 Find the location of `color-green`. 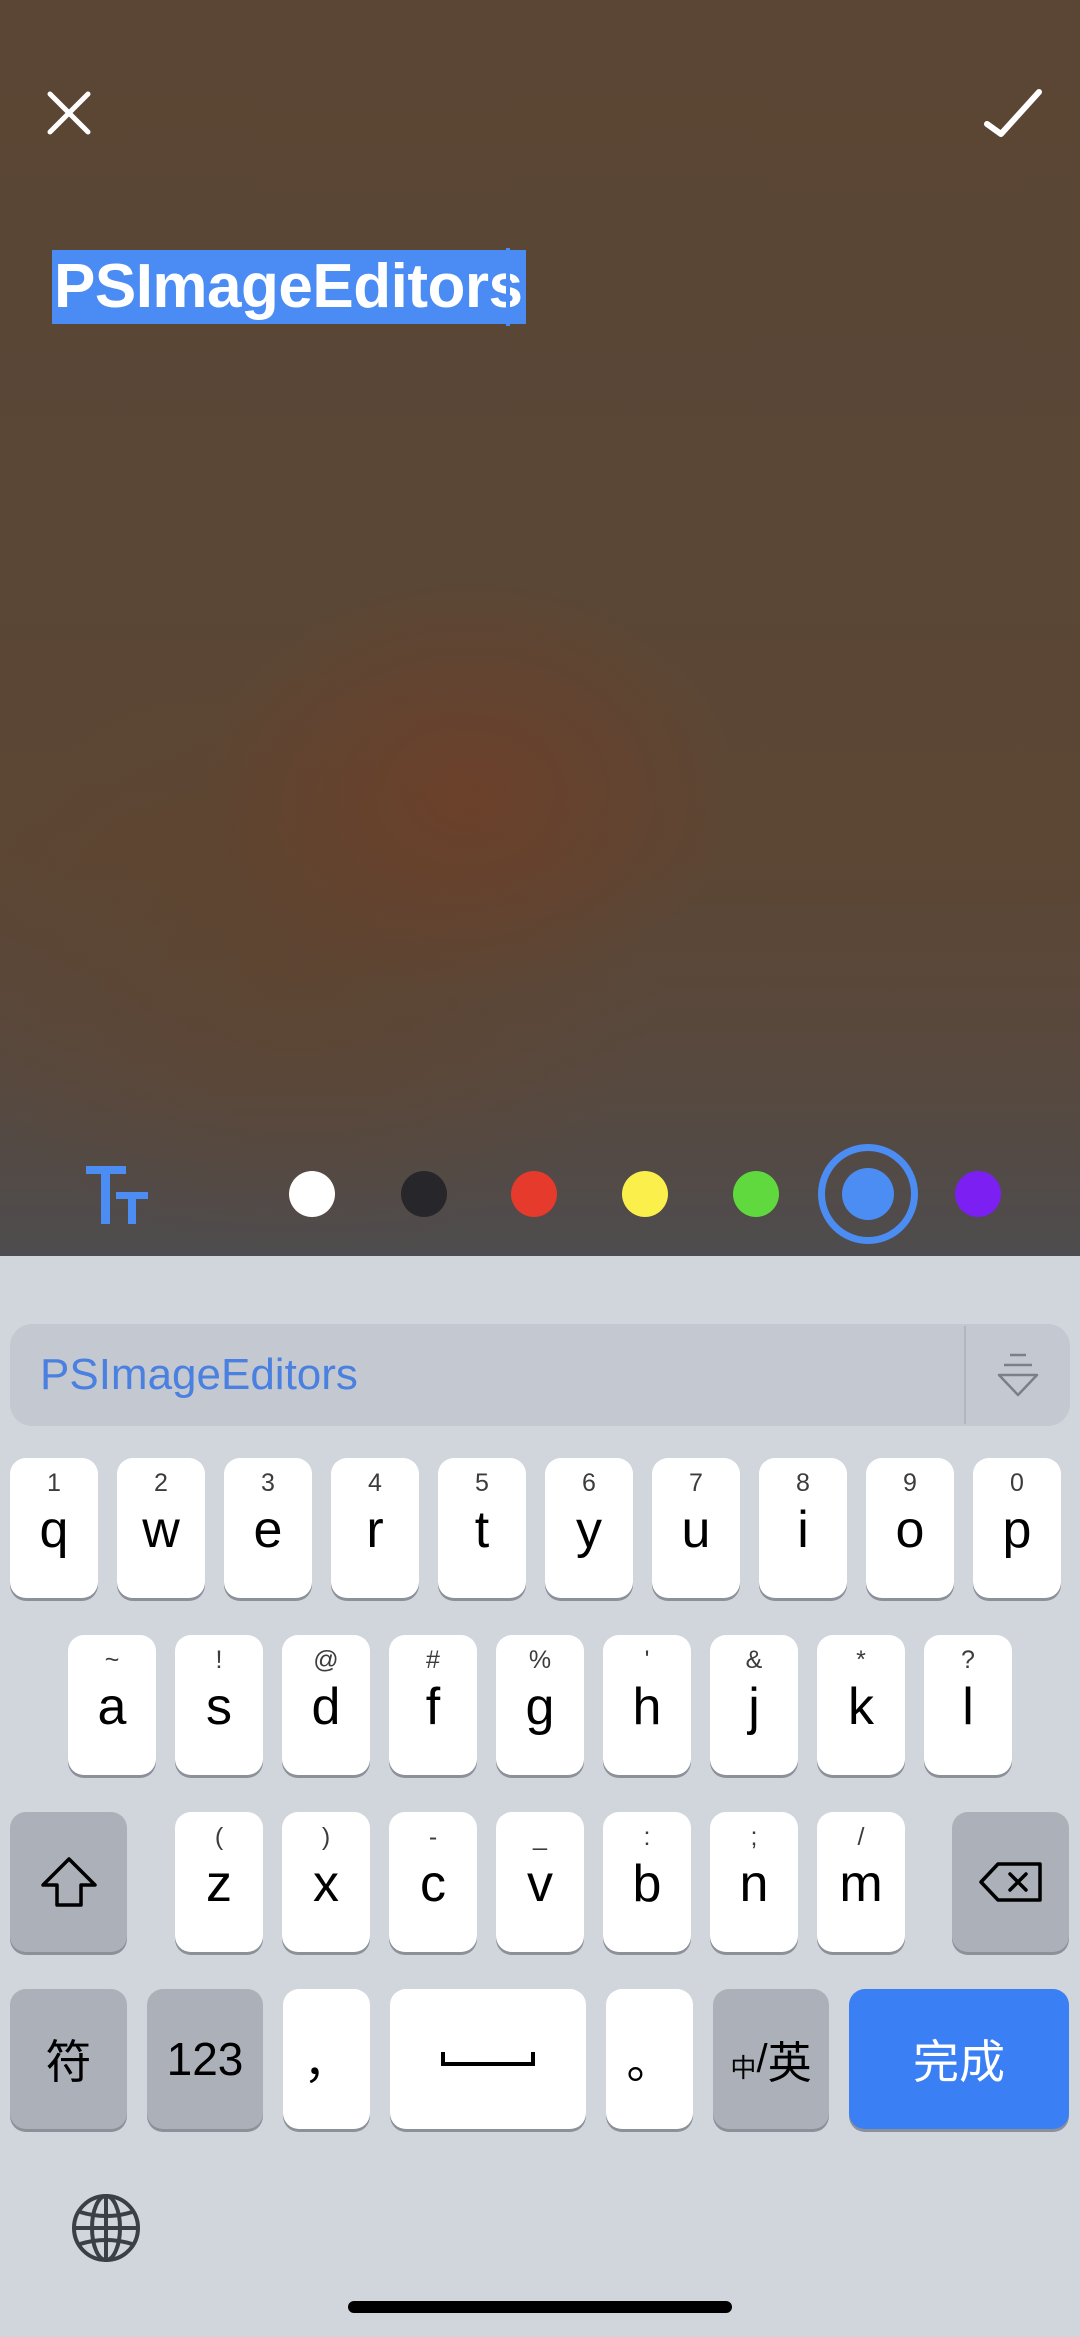

color-green is located at coordinates (756, 1194).